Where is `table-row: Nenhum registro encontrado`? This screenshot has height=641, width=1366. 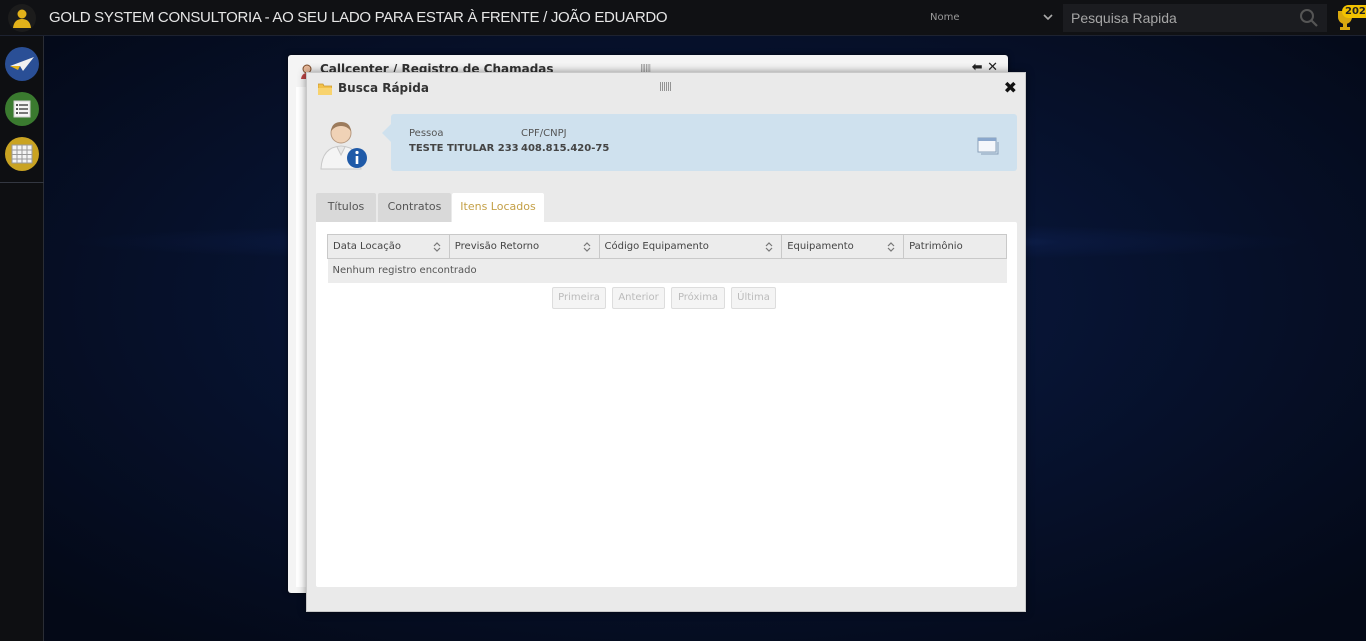 table-row: Nenhum registro encontrado is located at coordinates (667, 270).